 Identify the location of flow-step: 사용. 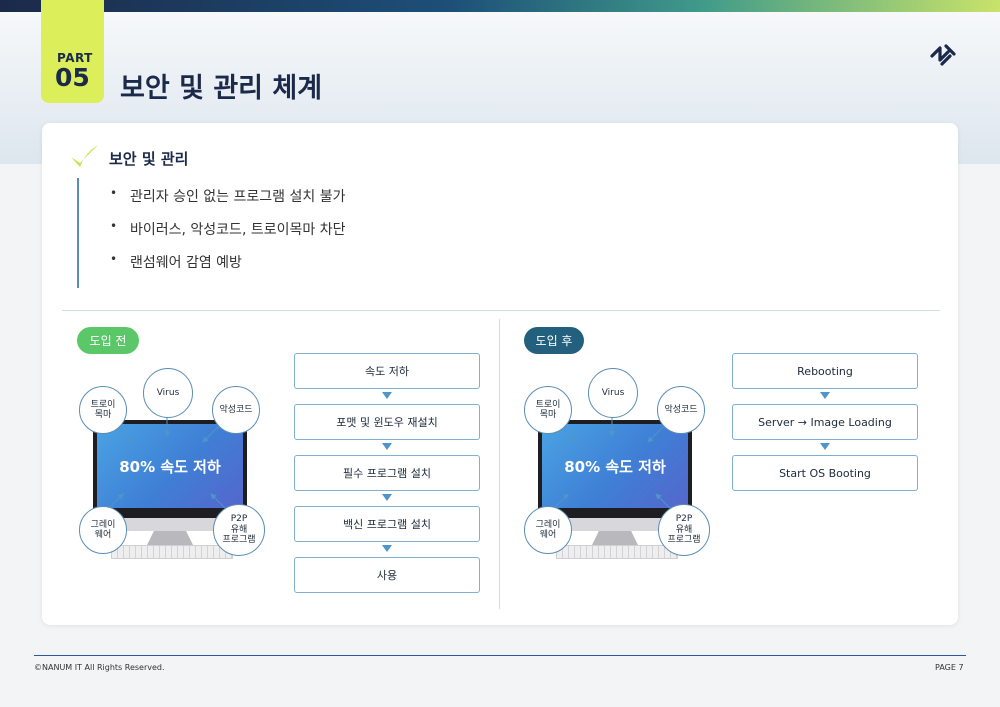
(387, 575).